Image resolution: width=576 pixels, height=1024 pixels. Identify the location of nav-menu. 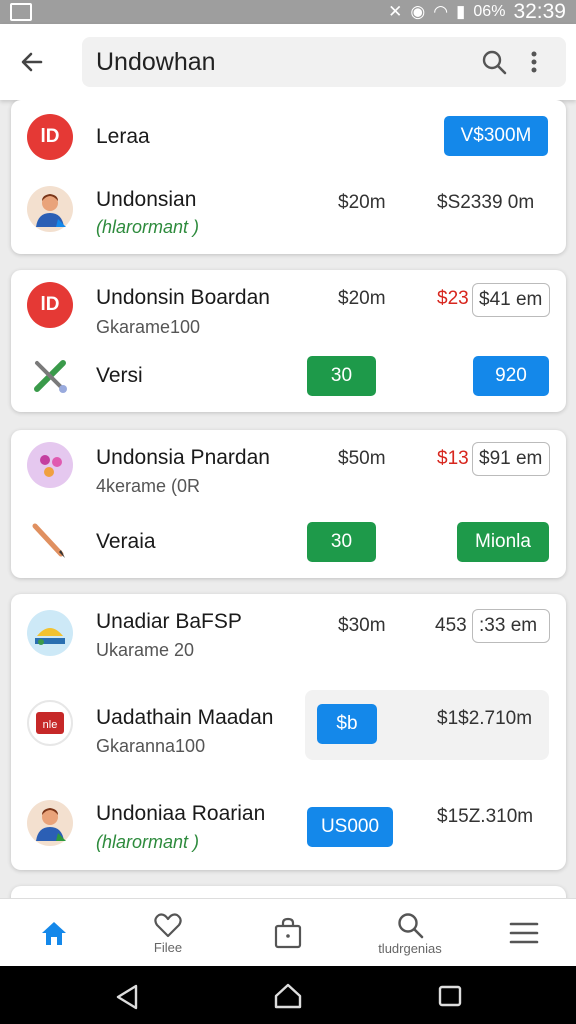
(524, 933).